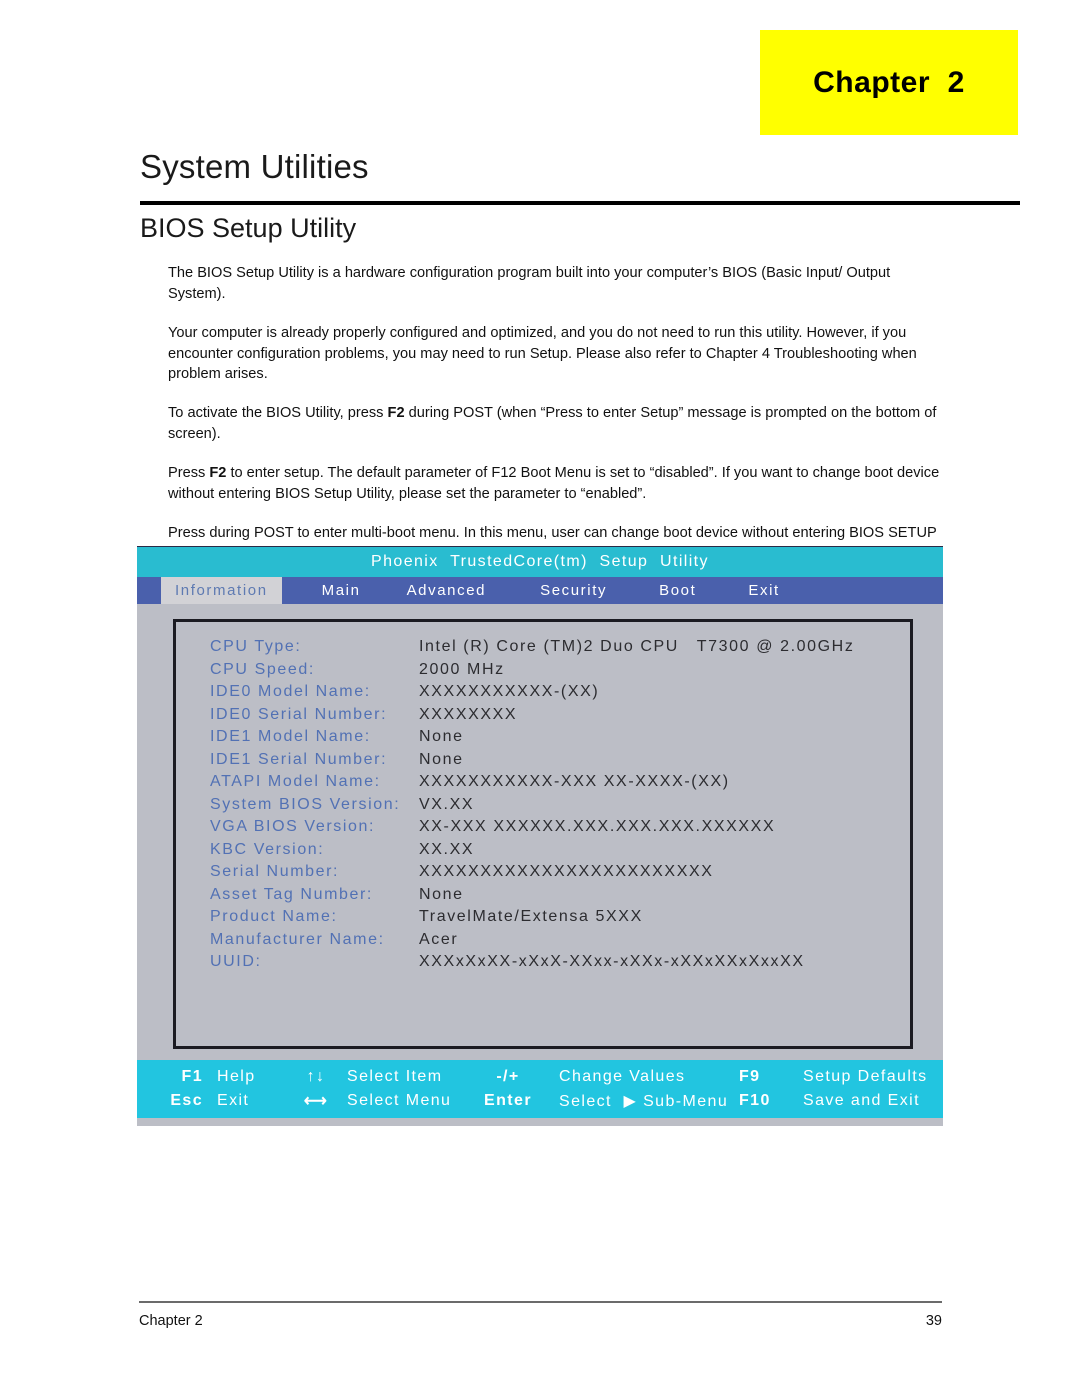  I want to click on bios-row-system-bios-version: System BIOS Version: VX.XX, so click(543, 805).